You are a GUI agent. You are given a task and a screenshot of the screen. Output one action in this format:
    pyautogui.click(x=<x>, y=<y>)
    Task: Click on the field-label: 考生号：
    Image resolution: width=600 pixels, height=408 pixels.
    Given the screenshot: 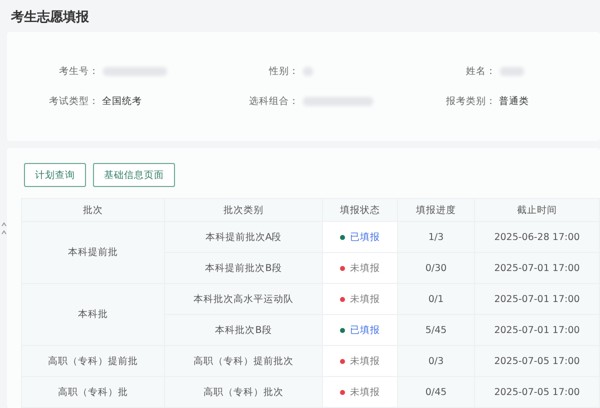 What is the action you would take?
    pyautogui.click(x=78, y=71)
    